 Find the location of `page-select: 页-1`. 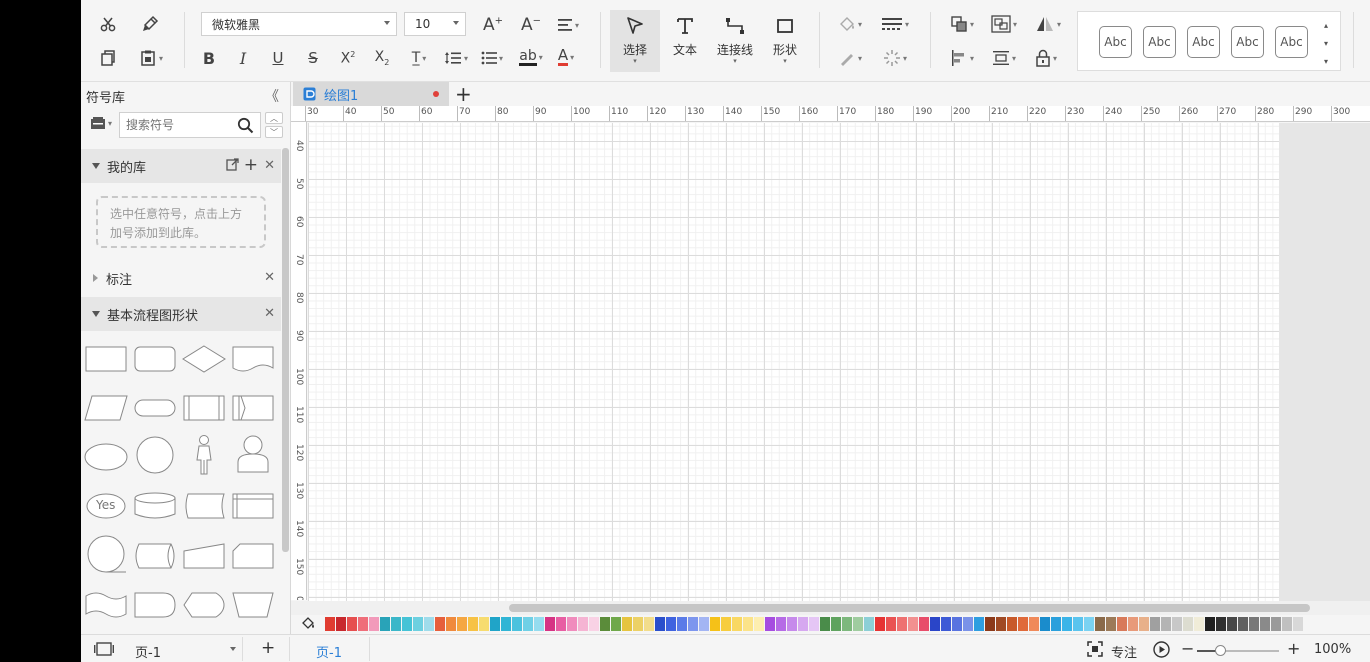

page-select: 页-1 is located at coordinates (185, 649).